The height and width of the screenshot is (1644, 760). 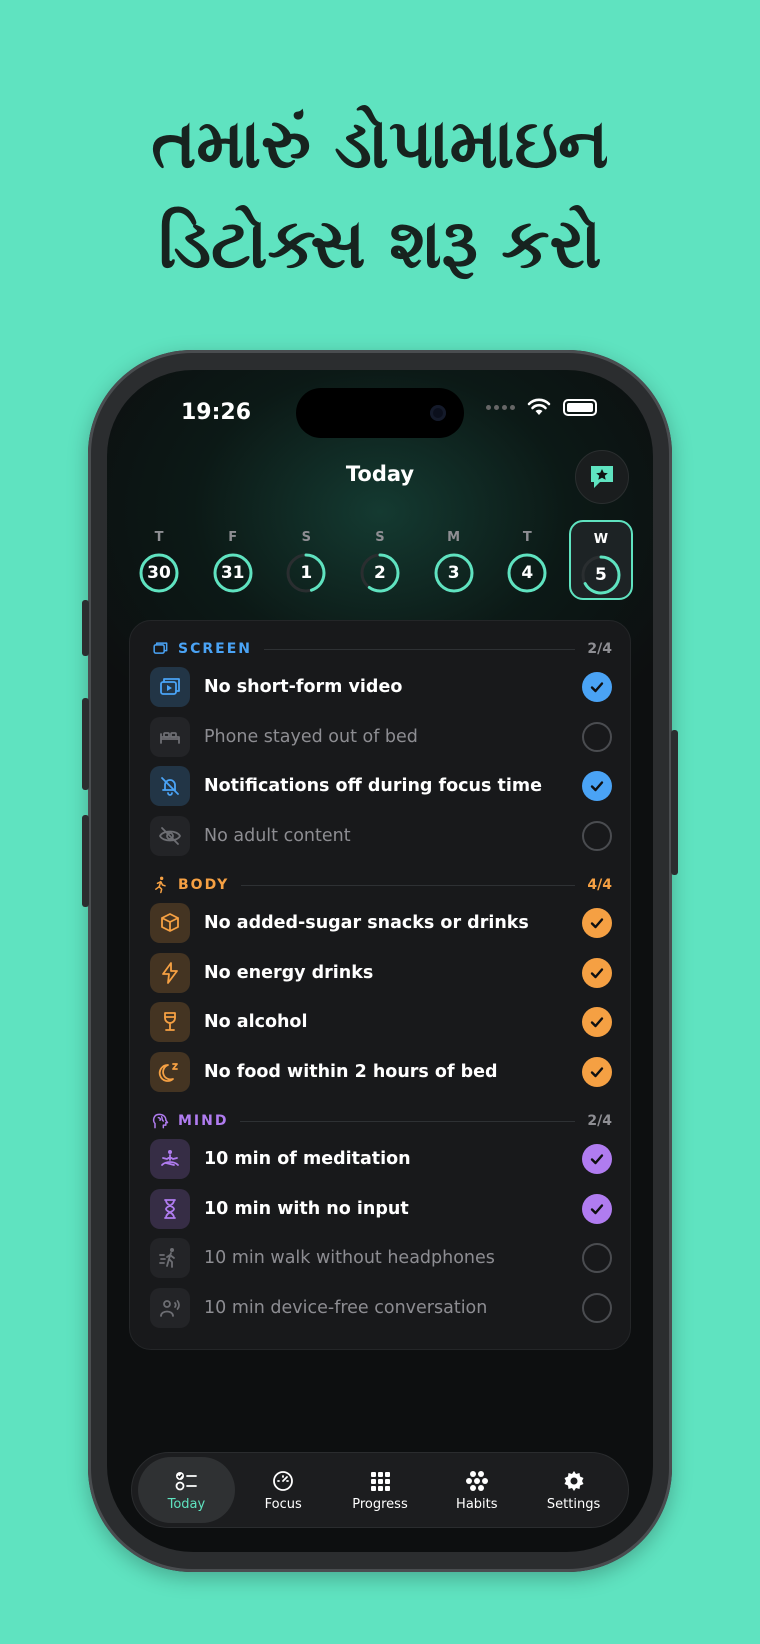 I want to click on day-4: T4, so click(x=527, y=560).